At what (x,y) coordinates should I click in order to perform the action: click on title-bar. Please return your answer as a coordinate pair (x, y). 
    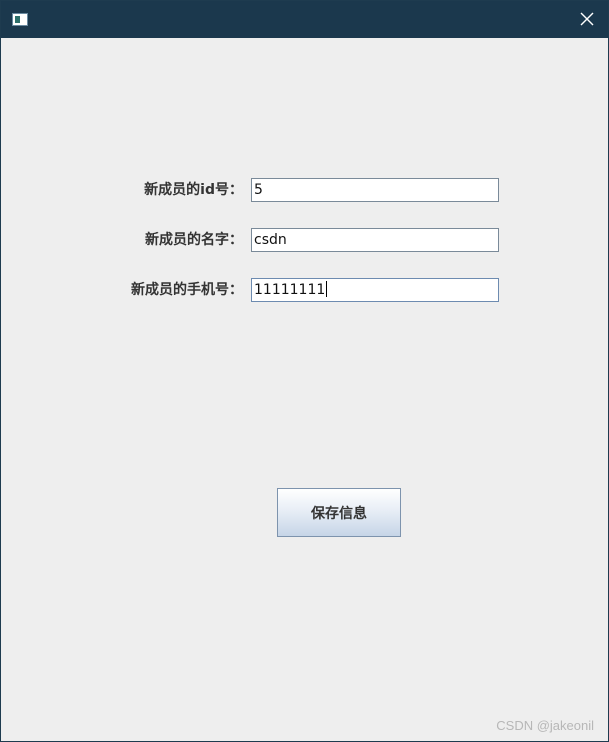
    Looking at the image, I should click on (304, 19).